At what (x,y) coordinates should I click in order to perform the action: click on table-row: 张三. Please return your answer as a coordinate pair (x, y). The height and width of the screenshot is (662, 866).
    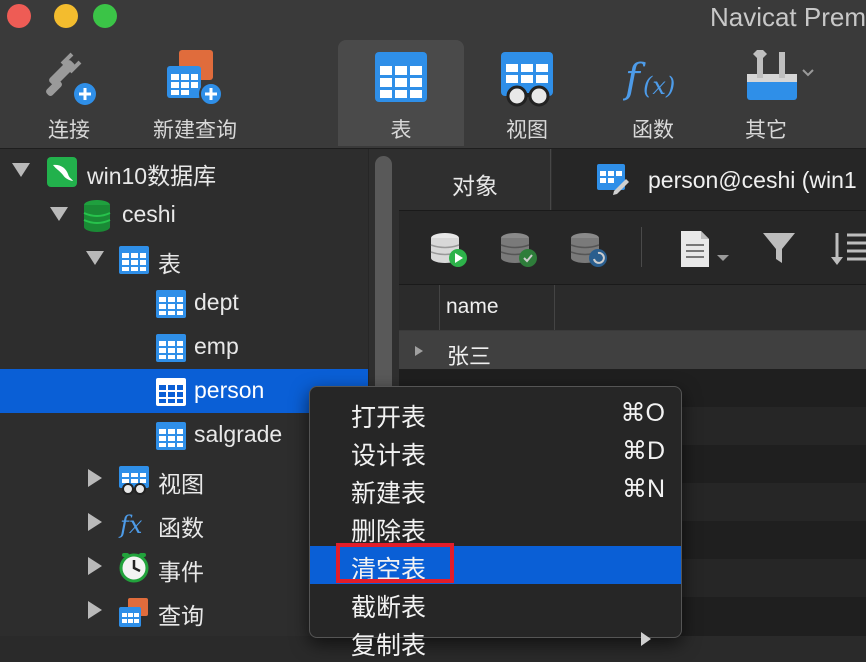
    Looking at the image, I should click on (632, 350).